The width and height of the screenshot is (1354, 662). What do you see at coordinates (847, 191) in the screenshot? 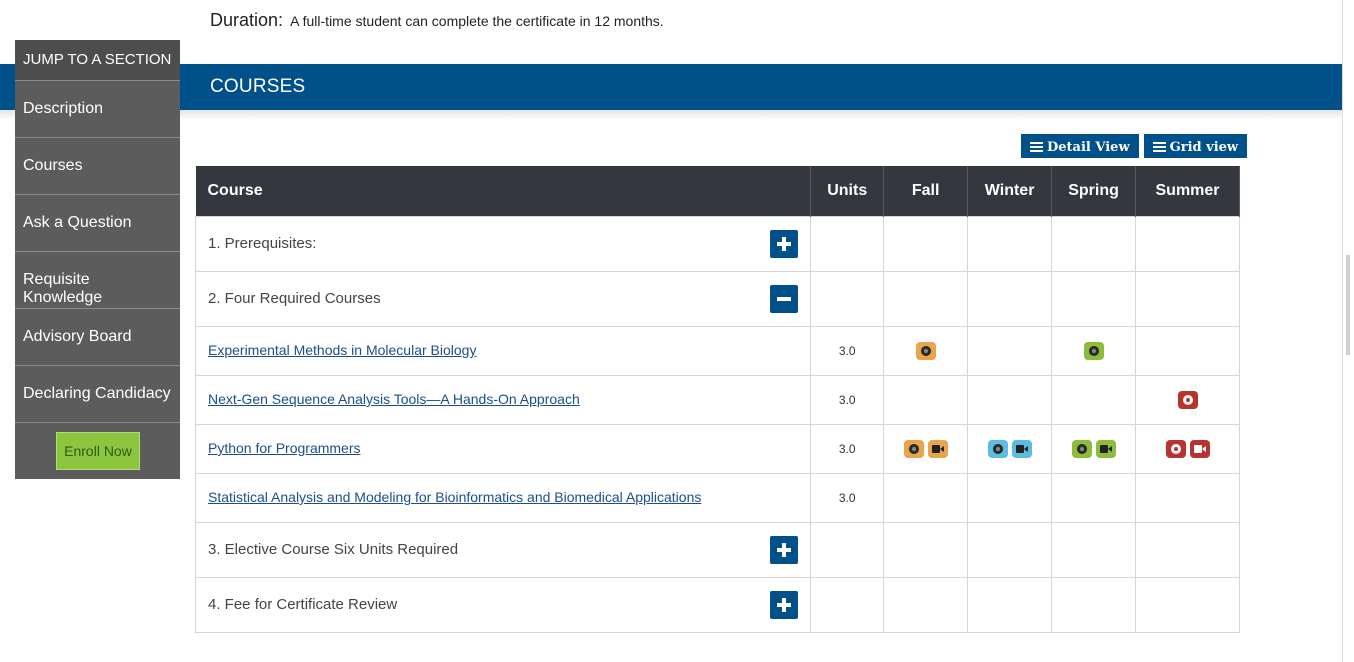
I see `col-header-units: Units` at bounding box center [847, 191].